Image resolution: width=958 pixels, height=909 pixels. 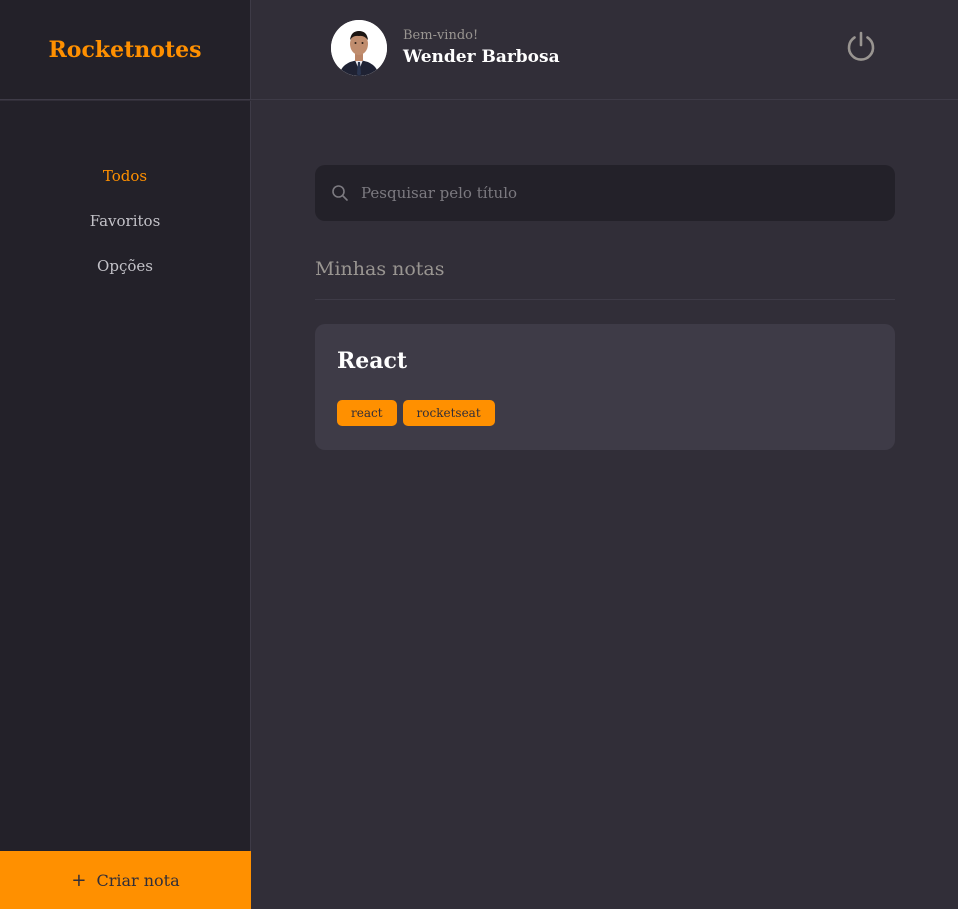 I want to click on search-icon, so click(x=340, y=193).